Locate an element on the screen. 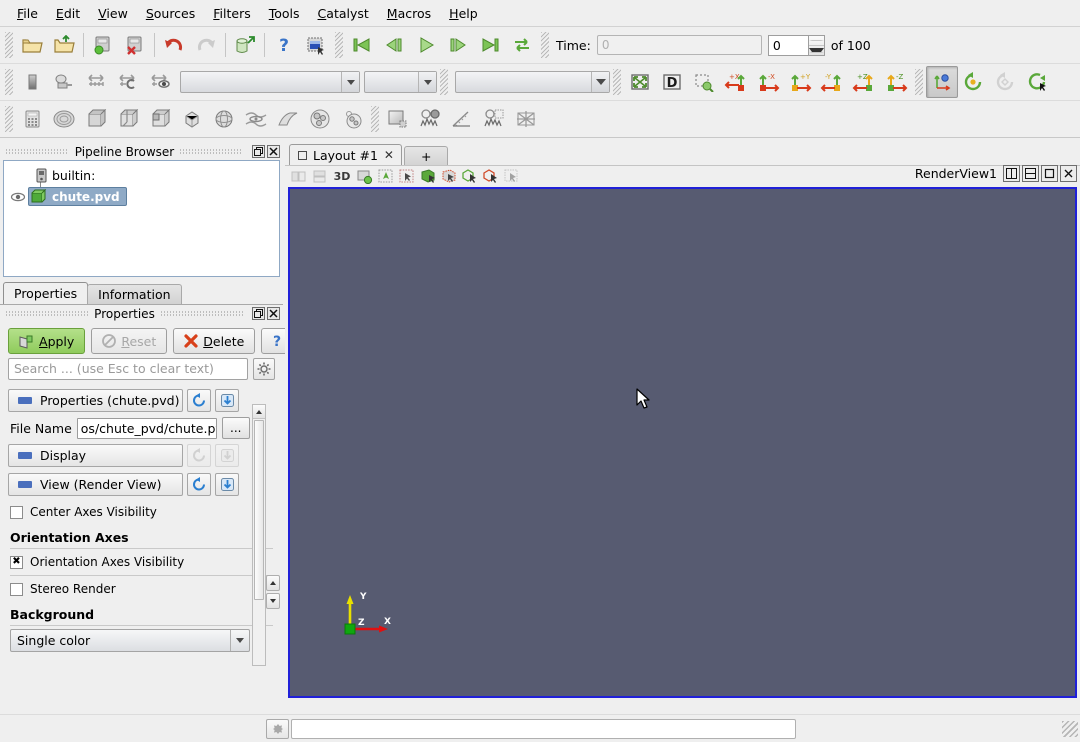  slice-icon is located at coordinates (128, 119).